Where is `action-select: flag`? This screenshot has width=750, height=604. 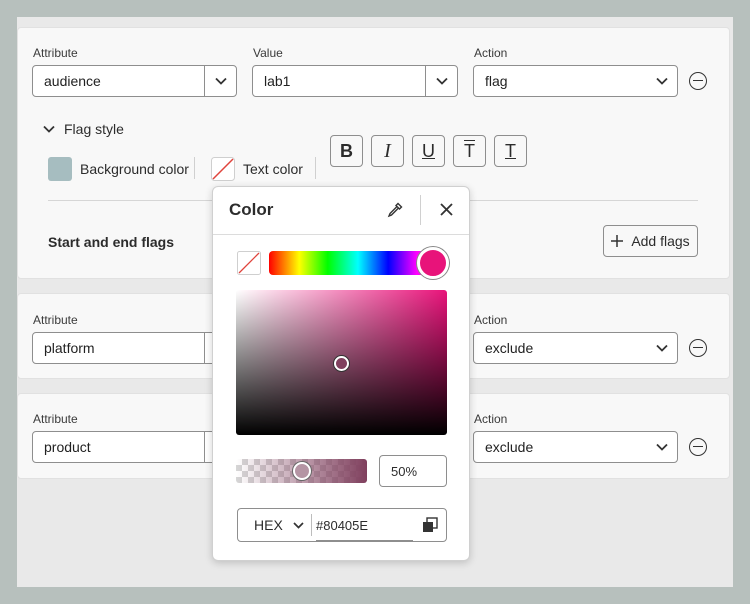
action-select: flag is located at coordinates (575, 81).